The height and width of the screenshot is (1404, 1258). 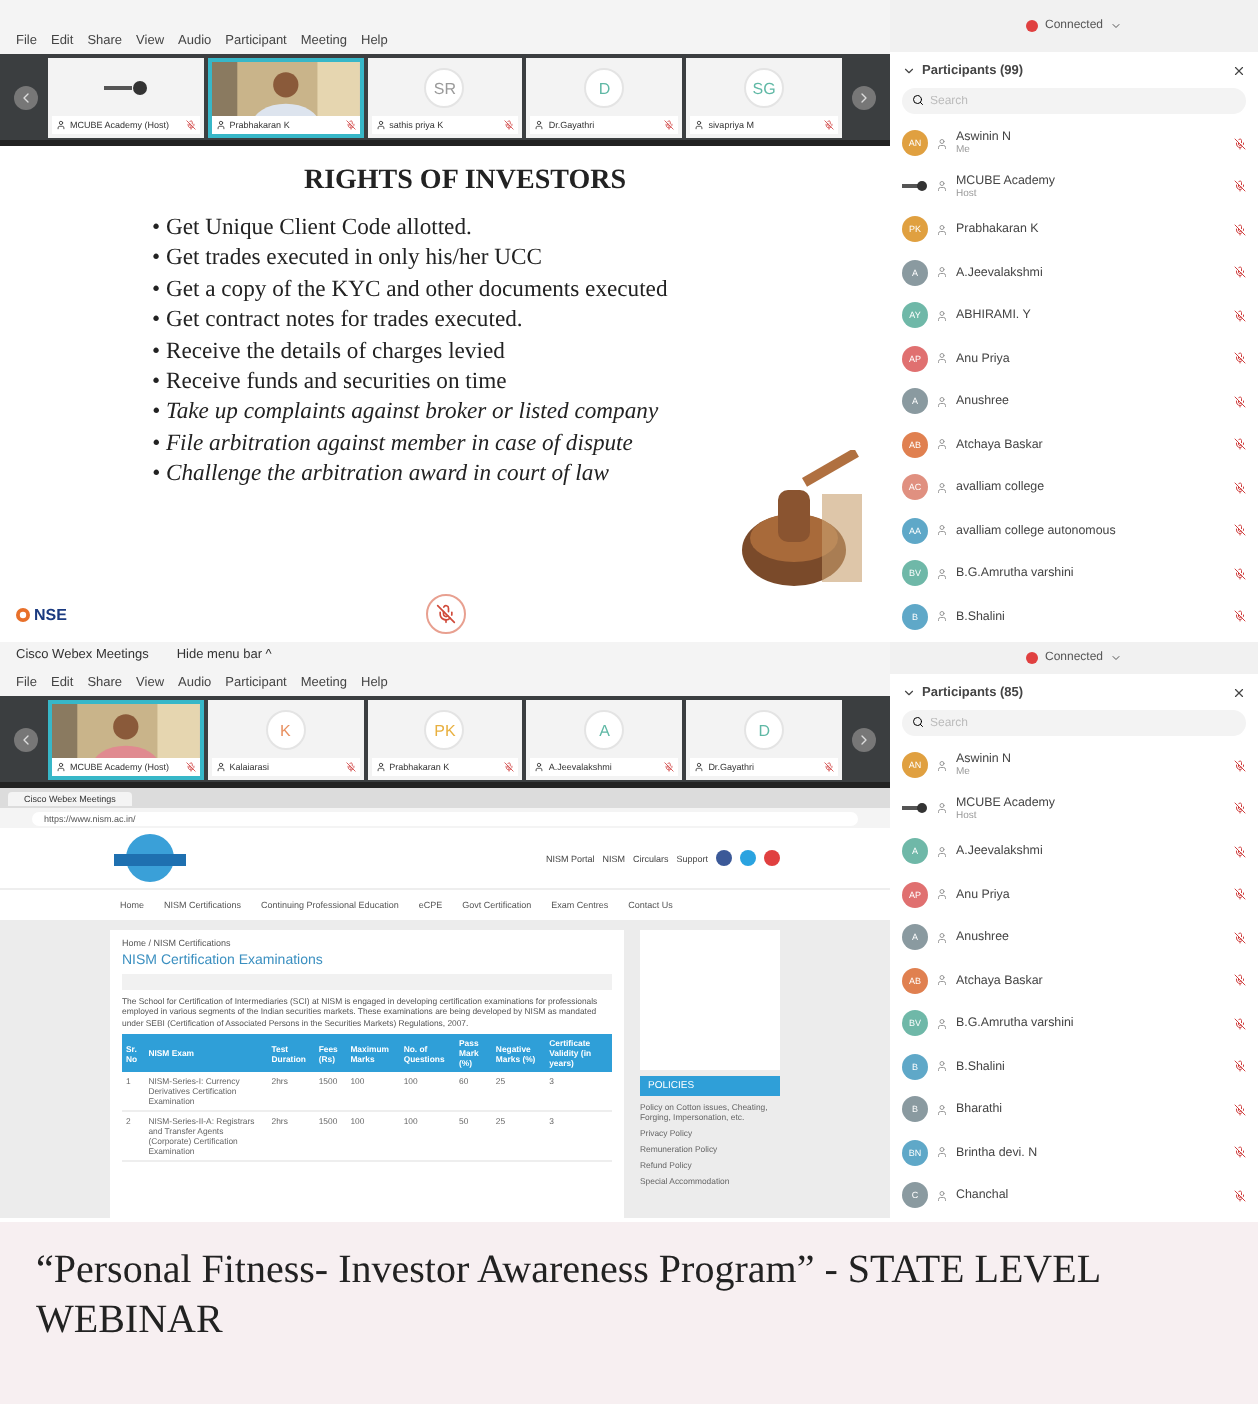 What do you see at coordinates (329, 350) in the screenshot?
I see `bullet-text: • Receive the details of charges levied` at bounding box center [329, 350].